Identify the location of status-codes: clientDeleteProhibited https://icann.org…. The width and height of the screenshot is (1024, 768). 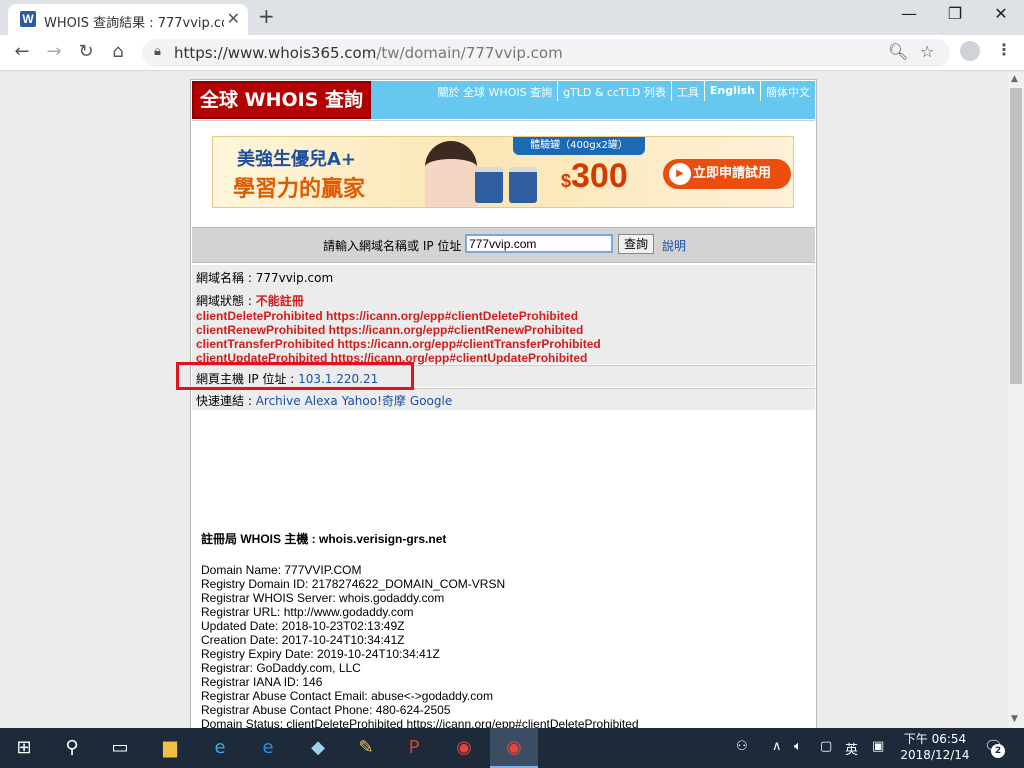
(503, 337).